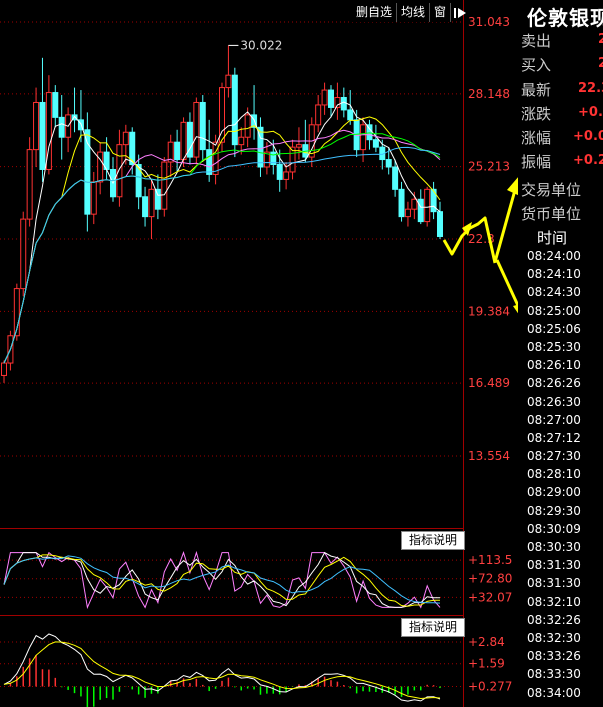 The height and width of the screenshot is (707, 603). I want to click on quote-label-change: 涨跌, so click(536, 114).